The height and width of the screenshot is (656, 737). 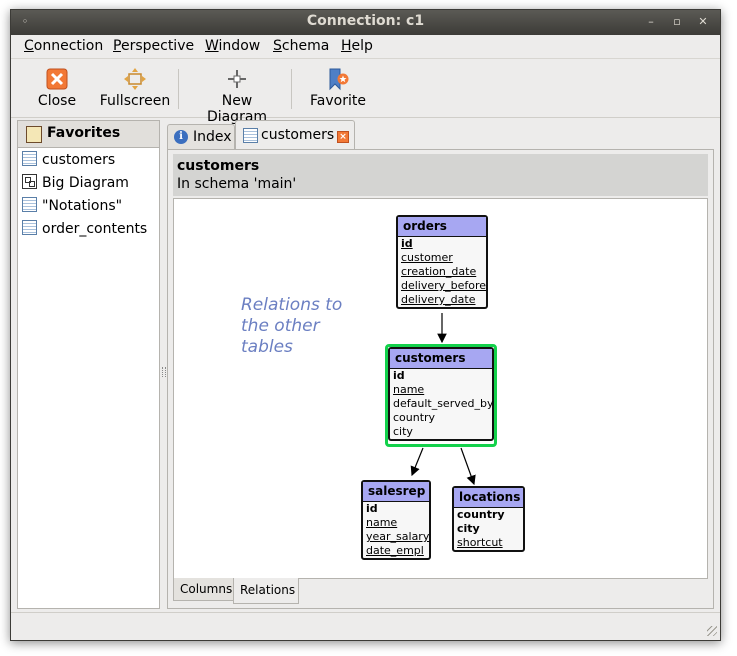 What do you see at coordinates (237, 79) in the screenshot?
I see `new-diagram-icon` at bounding box center [237, 79].